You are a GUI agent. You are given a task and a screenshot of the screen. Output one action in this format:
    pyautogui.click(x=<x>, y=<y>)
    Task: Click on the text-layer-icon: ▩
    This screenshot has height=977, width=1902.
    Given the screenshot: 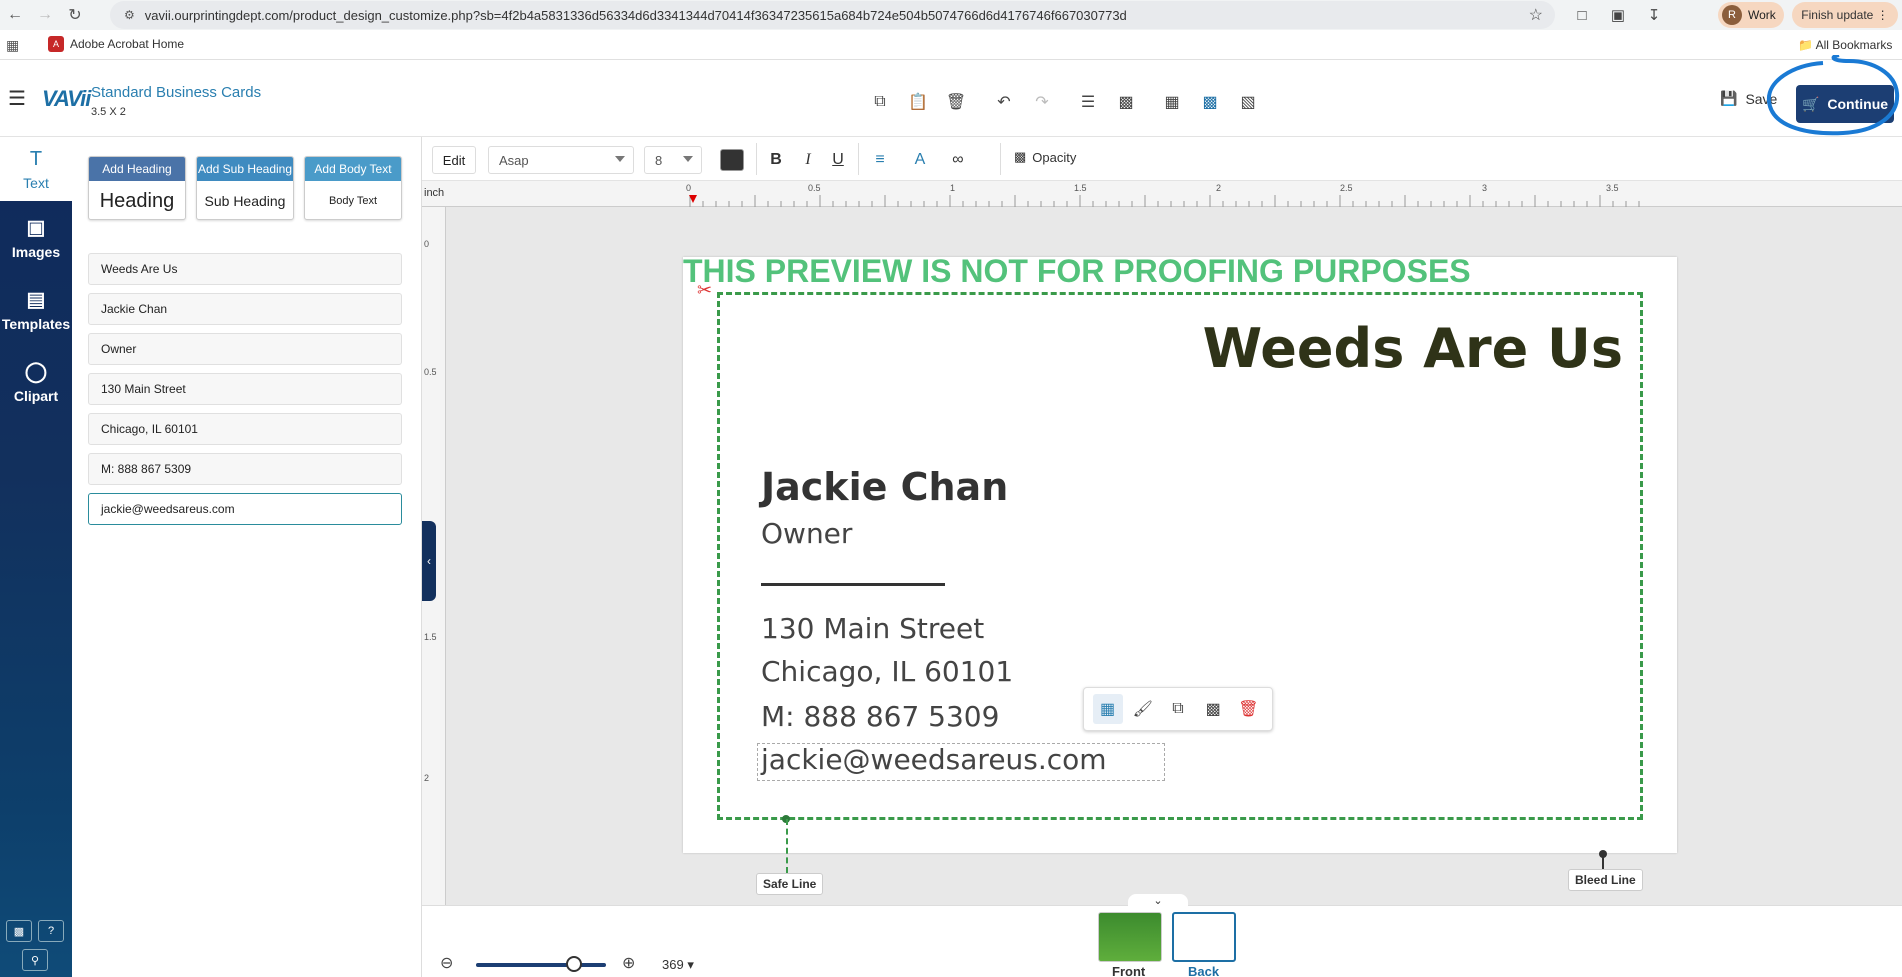 What is the action you would take?
    pyautogui.click(x=1126, y=102)
    